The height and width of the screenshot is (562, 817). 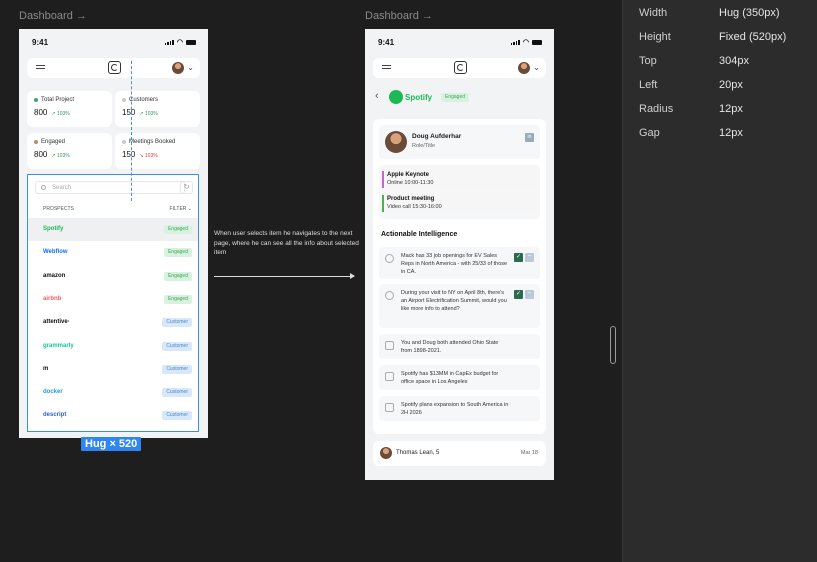 I want to click on list-item: airbnb Engaged, so click(x=113, y=299).